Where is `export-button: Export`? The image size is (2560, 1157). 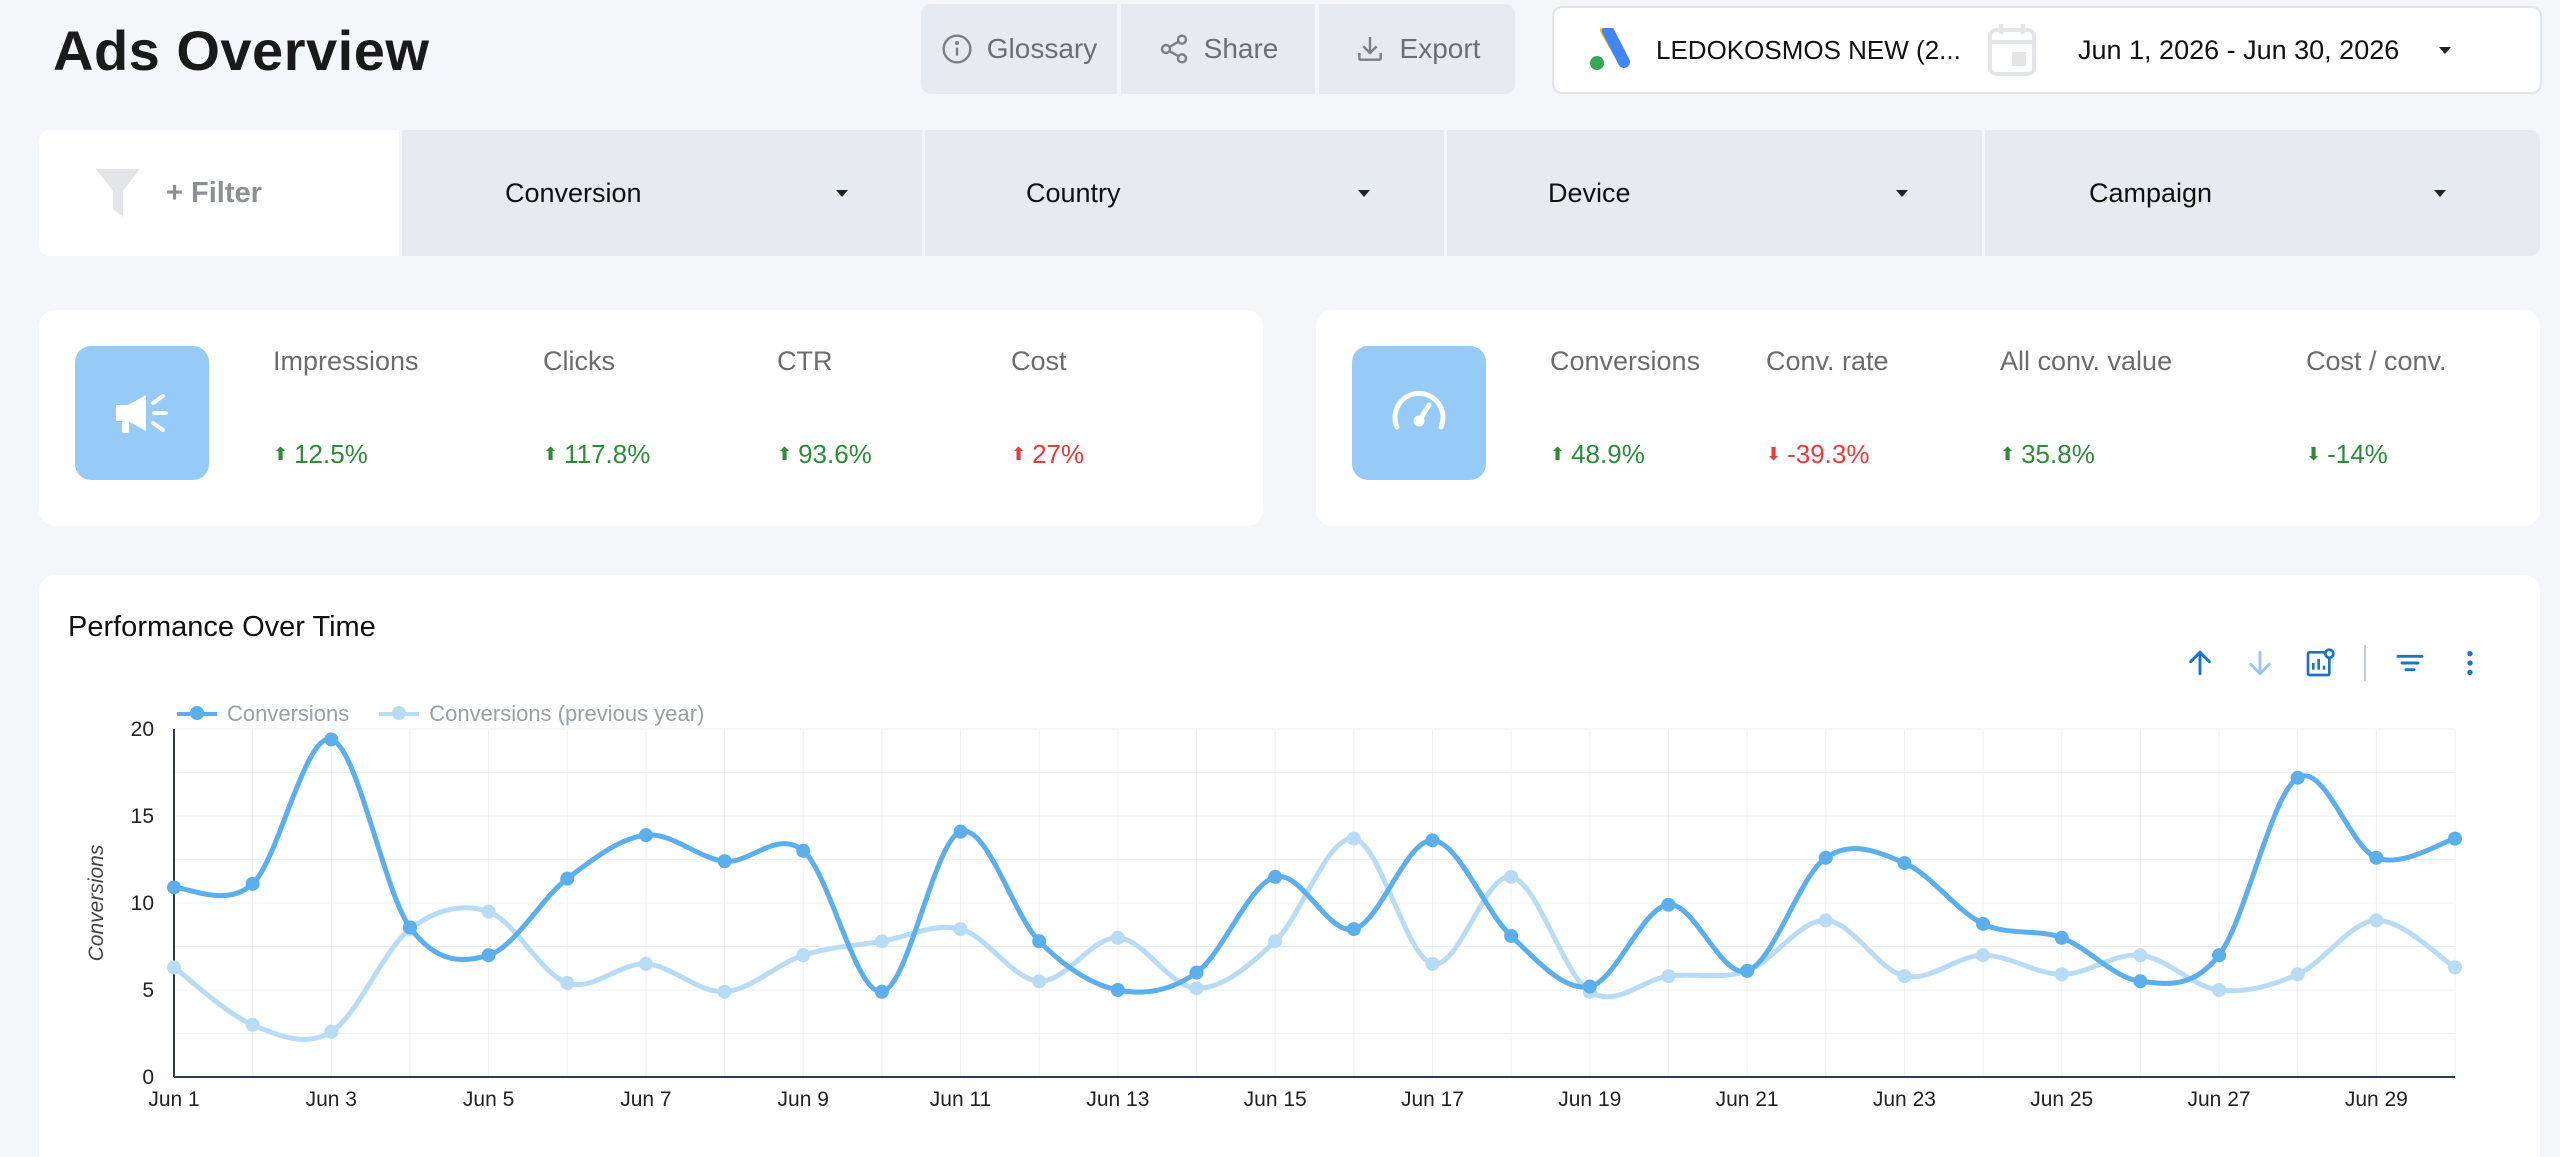
export-button: Export is located at coordinates (1417, 49).